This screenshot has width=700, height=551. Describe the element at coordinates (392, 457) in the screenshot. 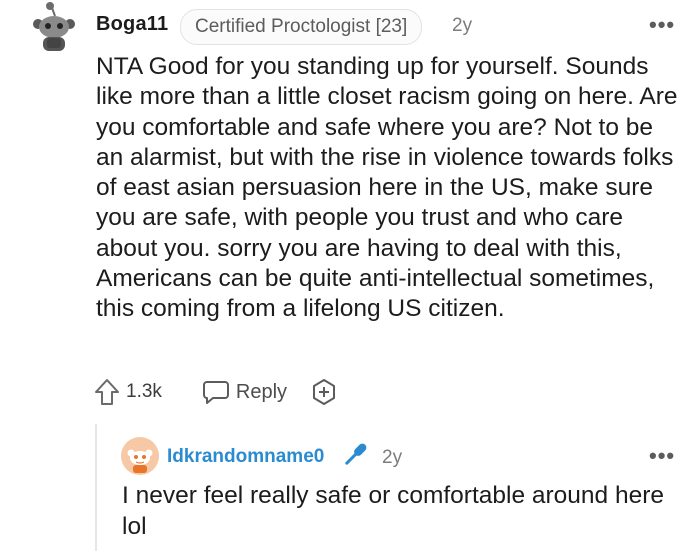

I see `reply-age: 2y` at that location.